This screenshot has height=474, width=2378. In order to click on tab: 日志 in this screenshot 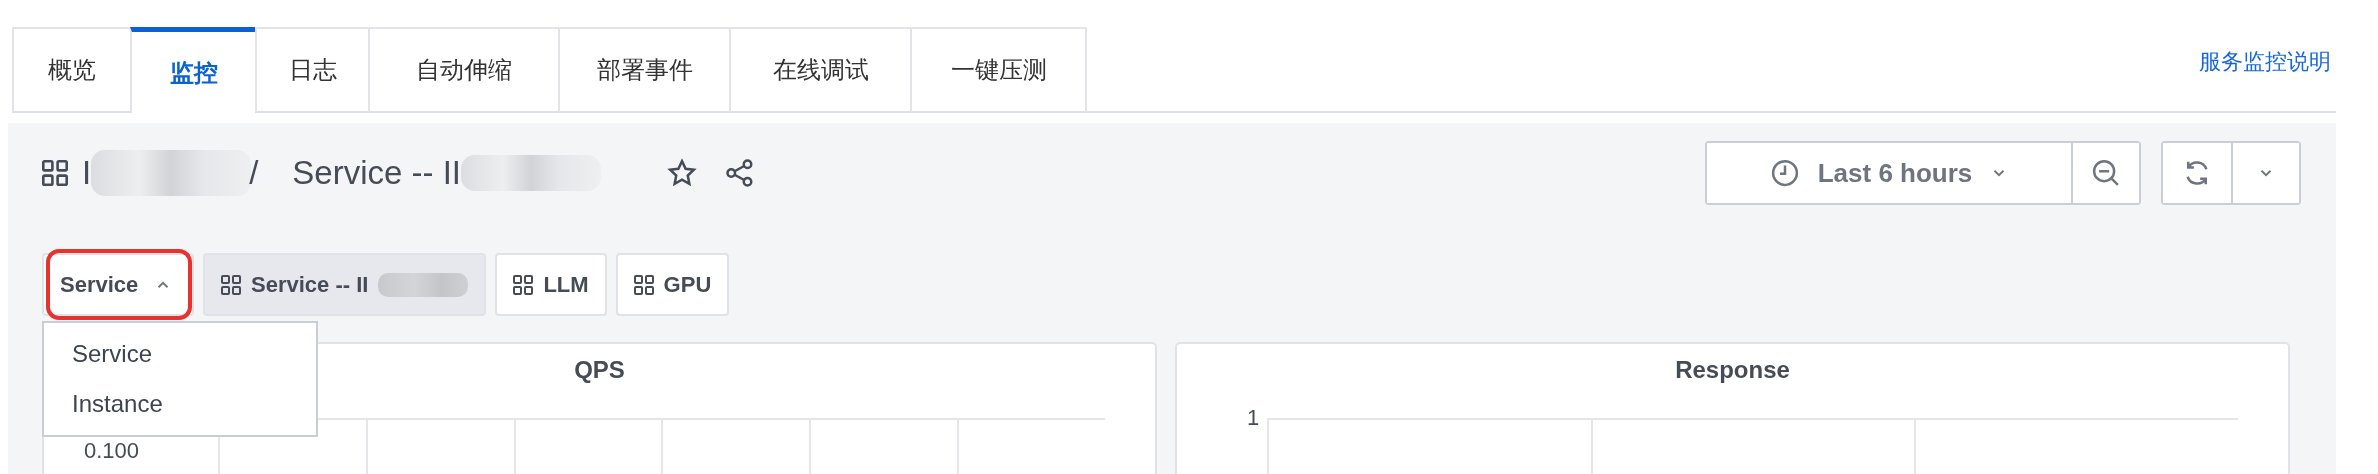, I will do `click(311, 70)`.